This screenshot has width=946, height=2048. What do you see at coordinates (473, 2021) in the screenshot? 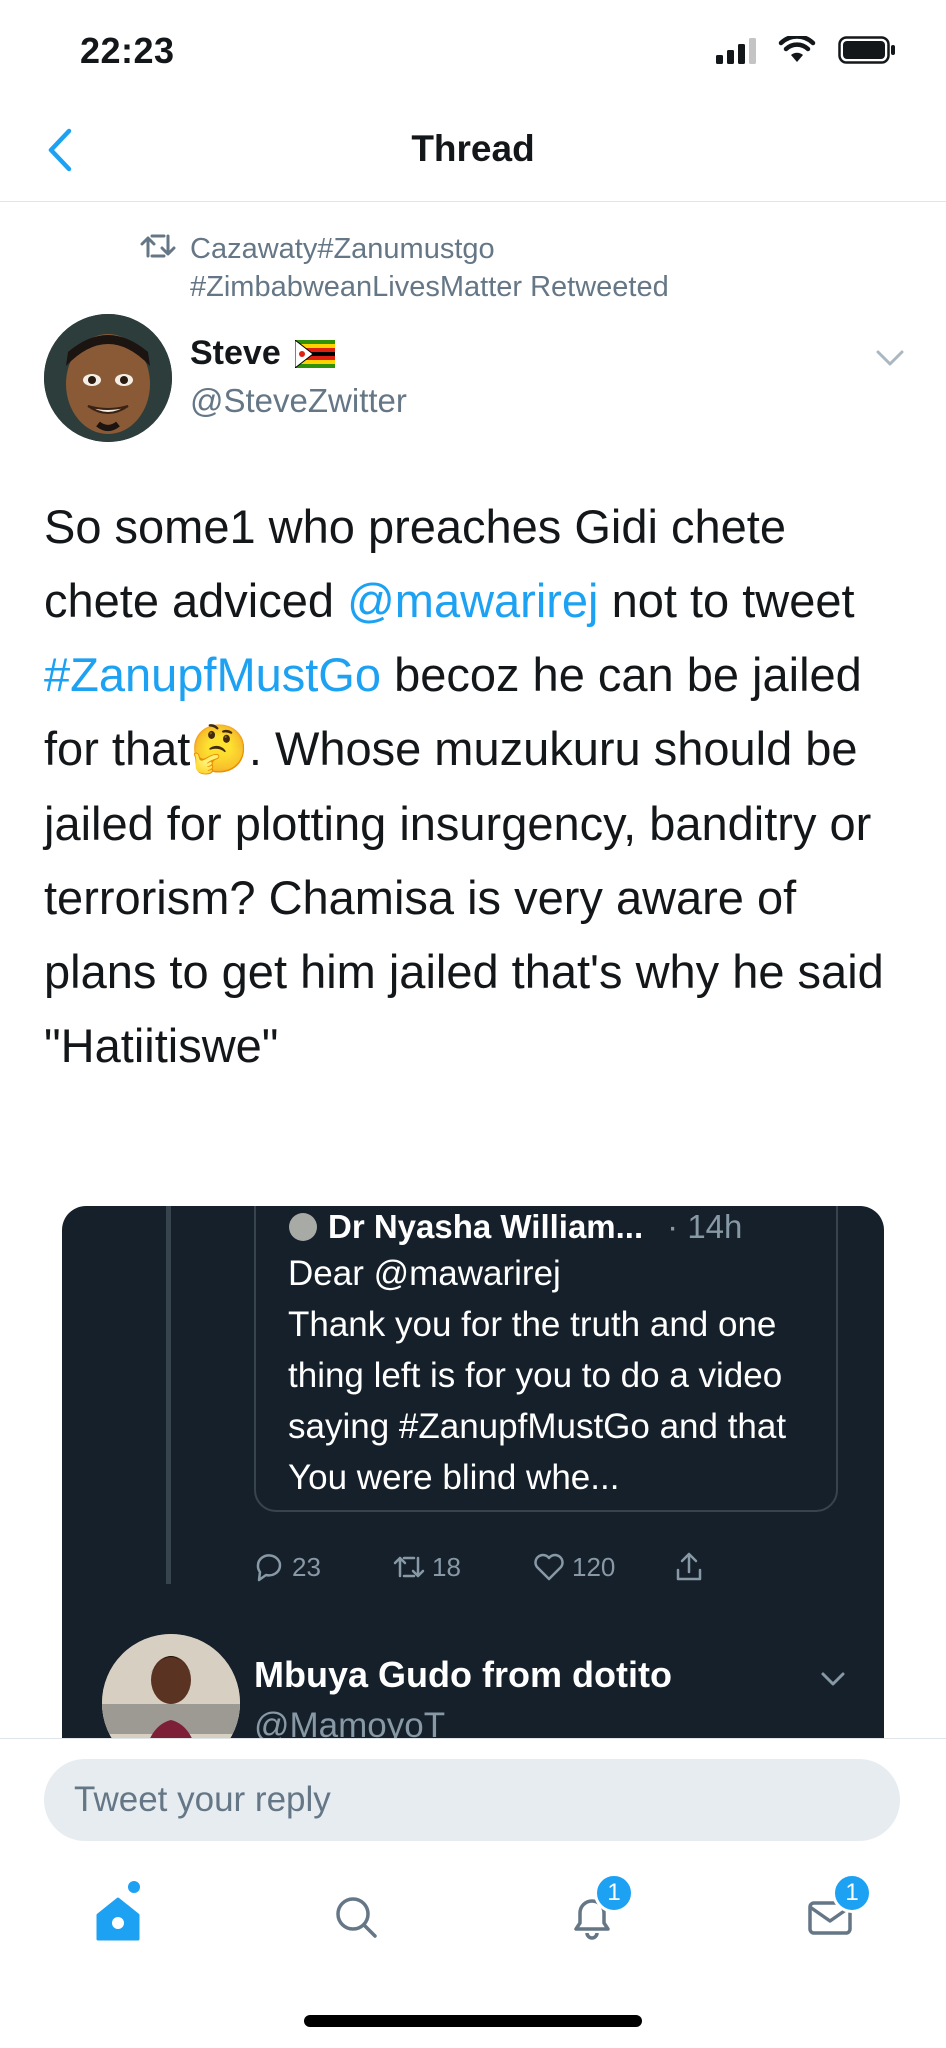
I see `home-indicator` at bounding box center [473, 2021].